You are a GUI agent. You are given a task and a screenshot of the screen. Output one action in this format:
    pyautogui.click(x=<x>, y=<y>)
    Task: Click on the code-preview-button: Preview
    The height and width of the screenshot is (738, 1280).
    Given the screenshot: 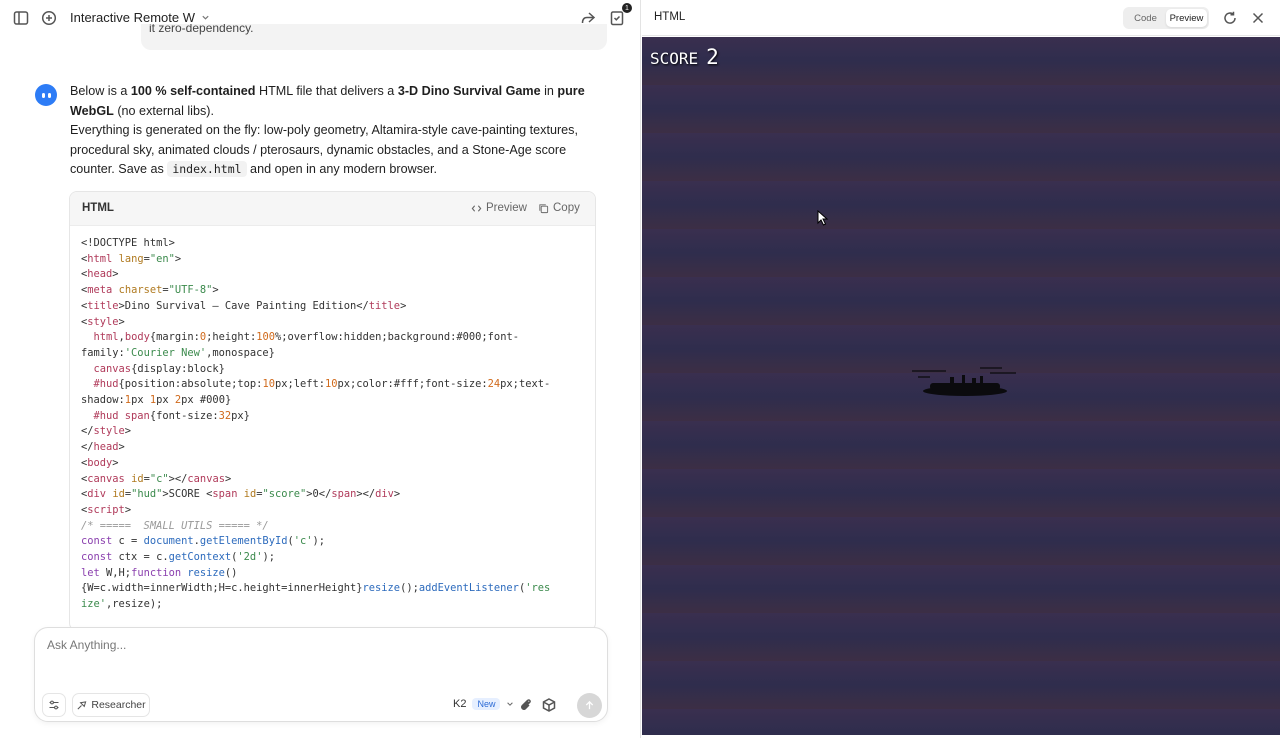 What is the action you would take?
    pyautogui.click(x=499, y=208)
    